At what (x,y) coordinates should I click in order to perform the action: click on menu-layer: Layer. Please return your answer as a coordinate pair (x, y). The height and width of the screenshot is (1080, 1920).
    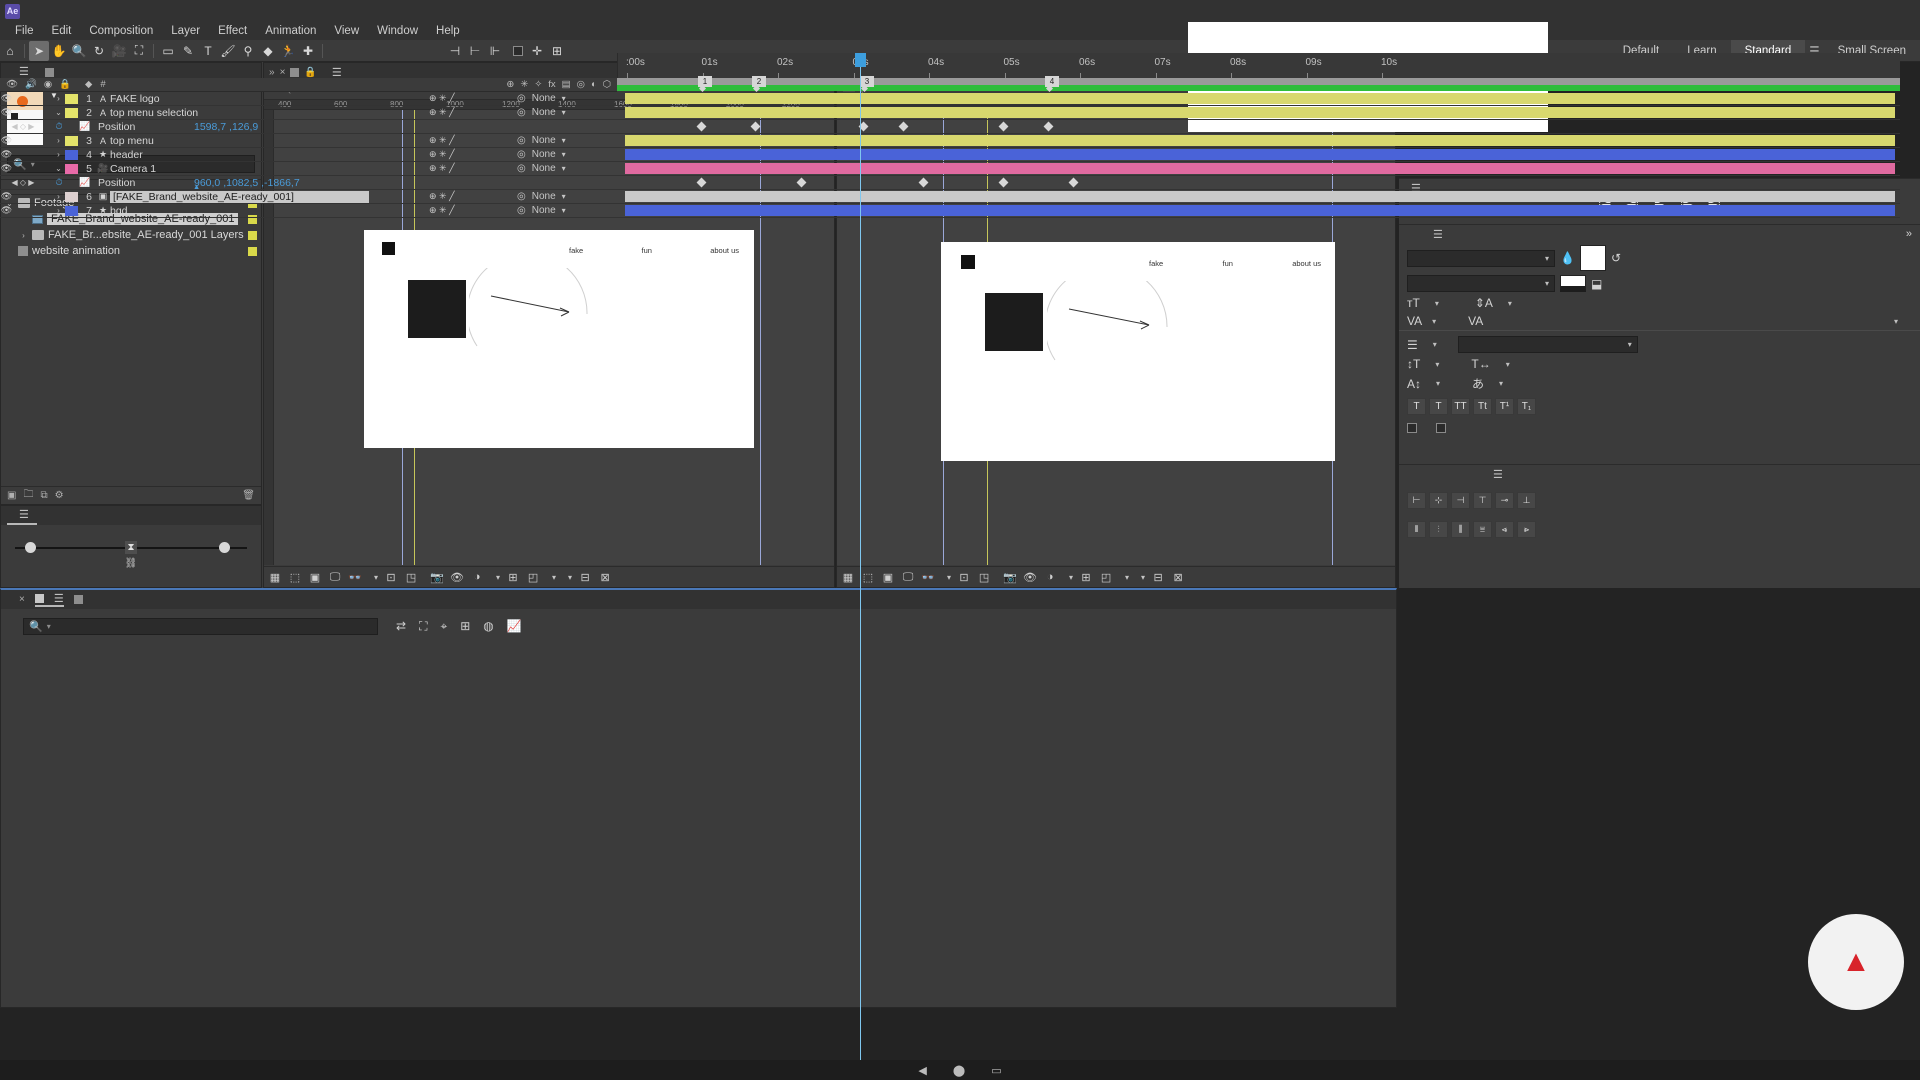
    Looking at the image, I should click on (185, 31).